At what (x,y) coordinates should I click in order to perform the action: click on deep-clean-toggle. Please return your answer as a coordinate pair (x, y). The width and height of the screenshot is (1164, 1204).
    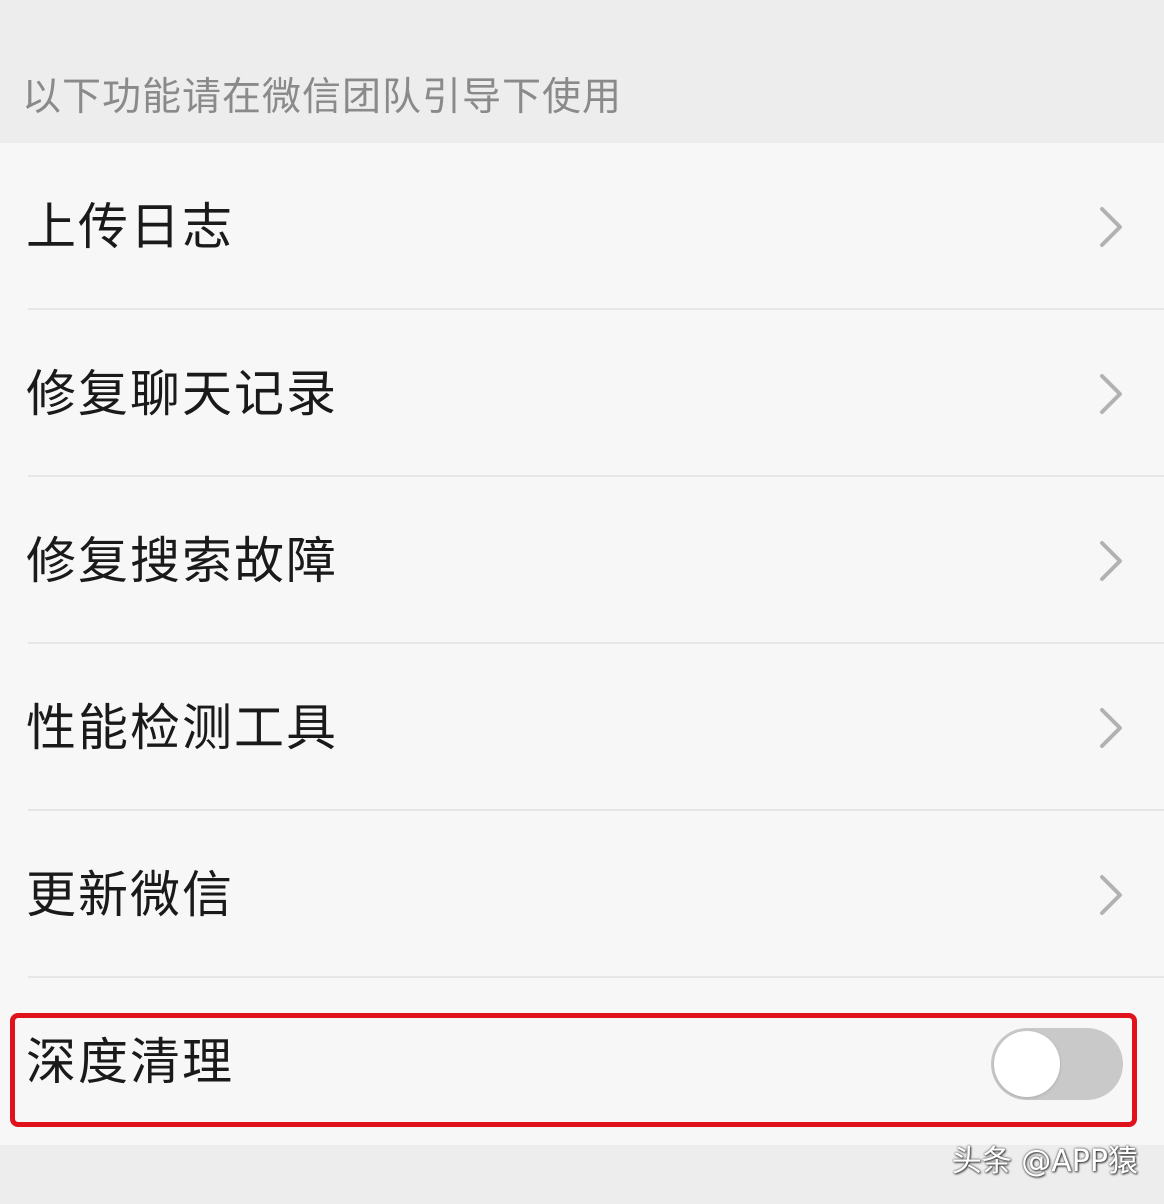
    Looking at the image, I should click on (1057, 1064).